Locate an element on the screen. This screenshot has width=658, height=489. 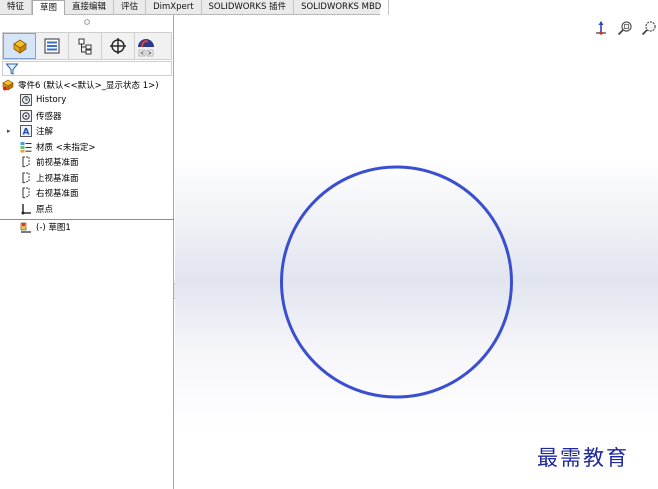
property-manager-icon is located at coordinates (52, 46).